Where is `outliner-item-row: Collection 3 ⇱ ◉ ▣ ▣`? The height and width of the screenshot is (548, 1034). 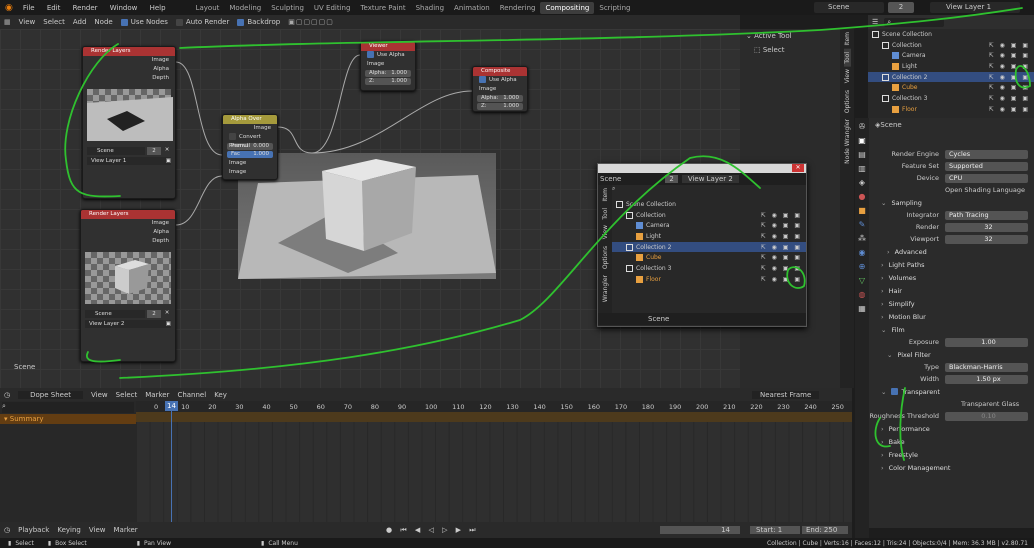 outliner-item-row: Collection 3 ⇱ ◉ ▣ ▣ is located at coordinates (951, 98).